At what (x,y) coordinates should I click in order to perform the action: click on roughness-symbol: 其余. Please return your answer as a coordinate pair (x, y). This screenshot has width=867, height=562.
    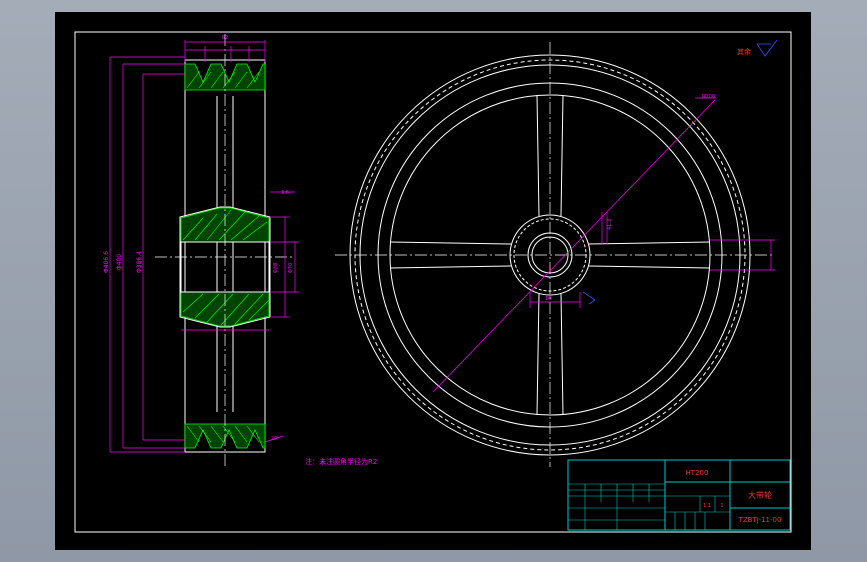
    Looking at the image, I should click on (757, 48).